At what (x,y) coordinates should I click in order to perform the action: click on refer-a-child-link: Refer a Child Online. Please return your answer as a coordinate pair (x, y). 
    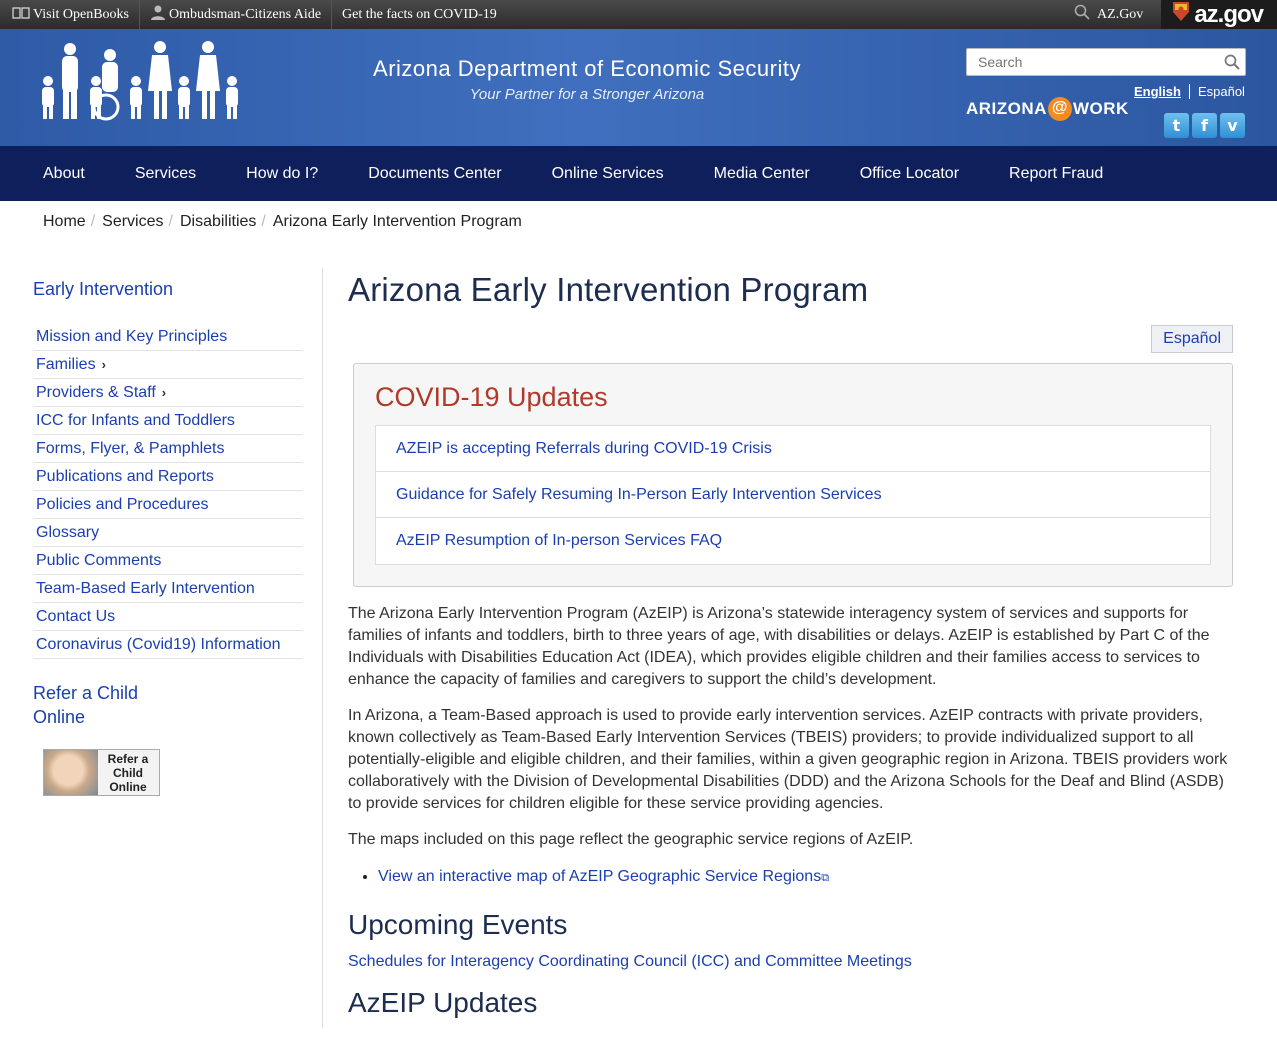
    Looking at the image, I should click on (93, 705).